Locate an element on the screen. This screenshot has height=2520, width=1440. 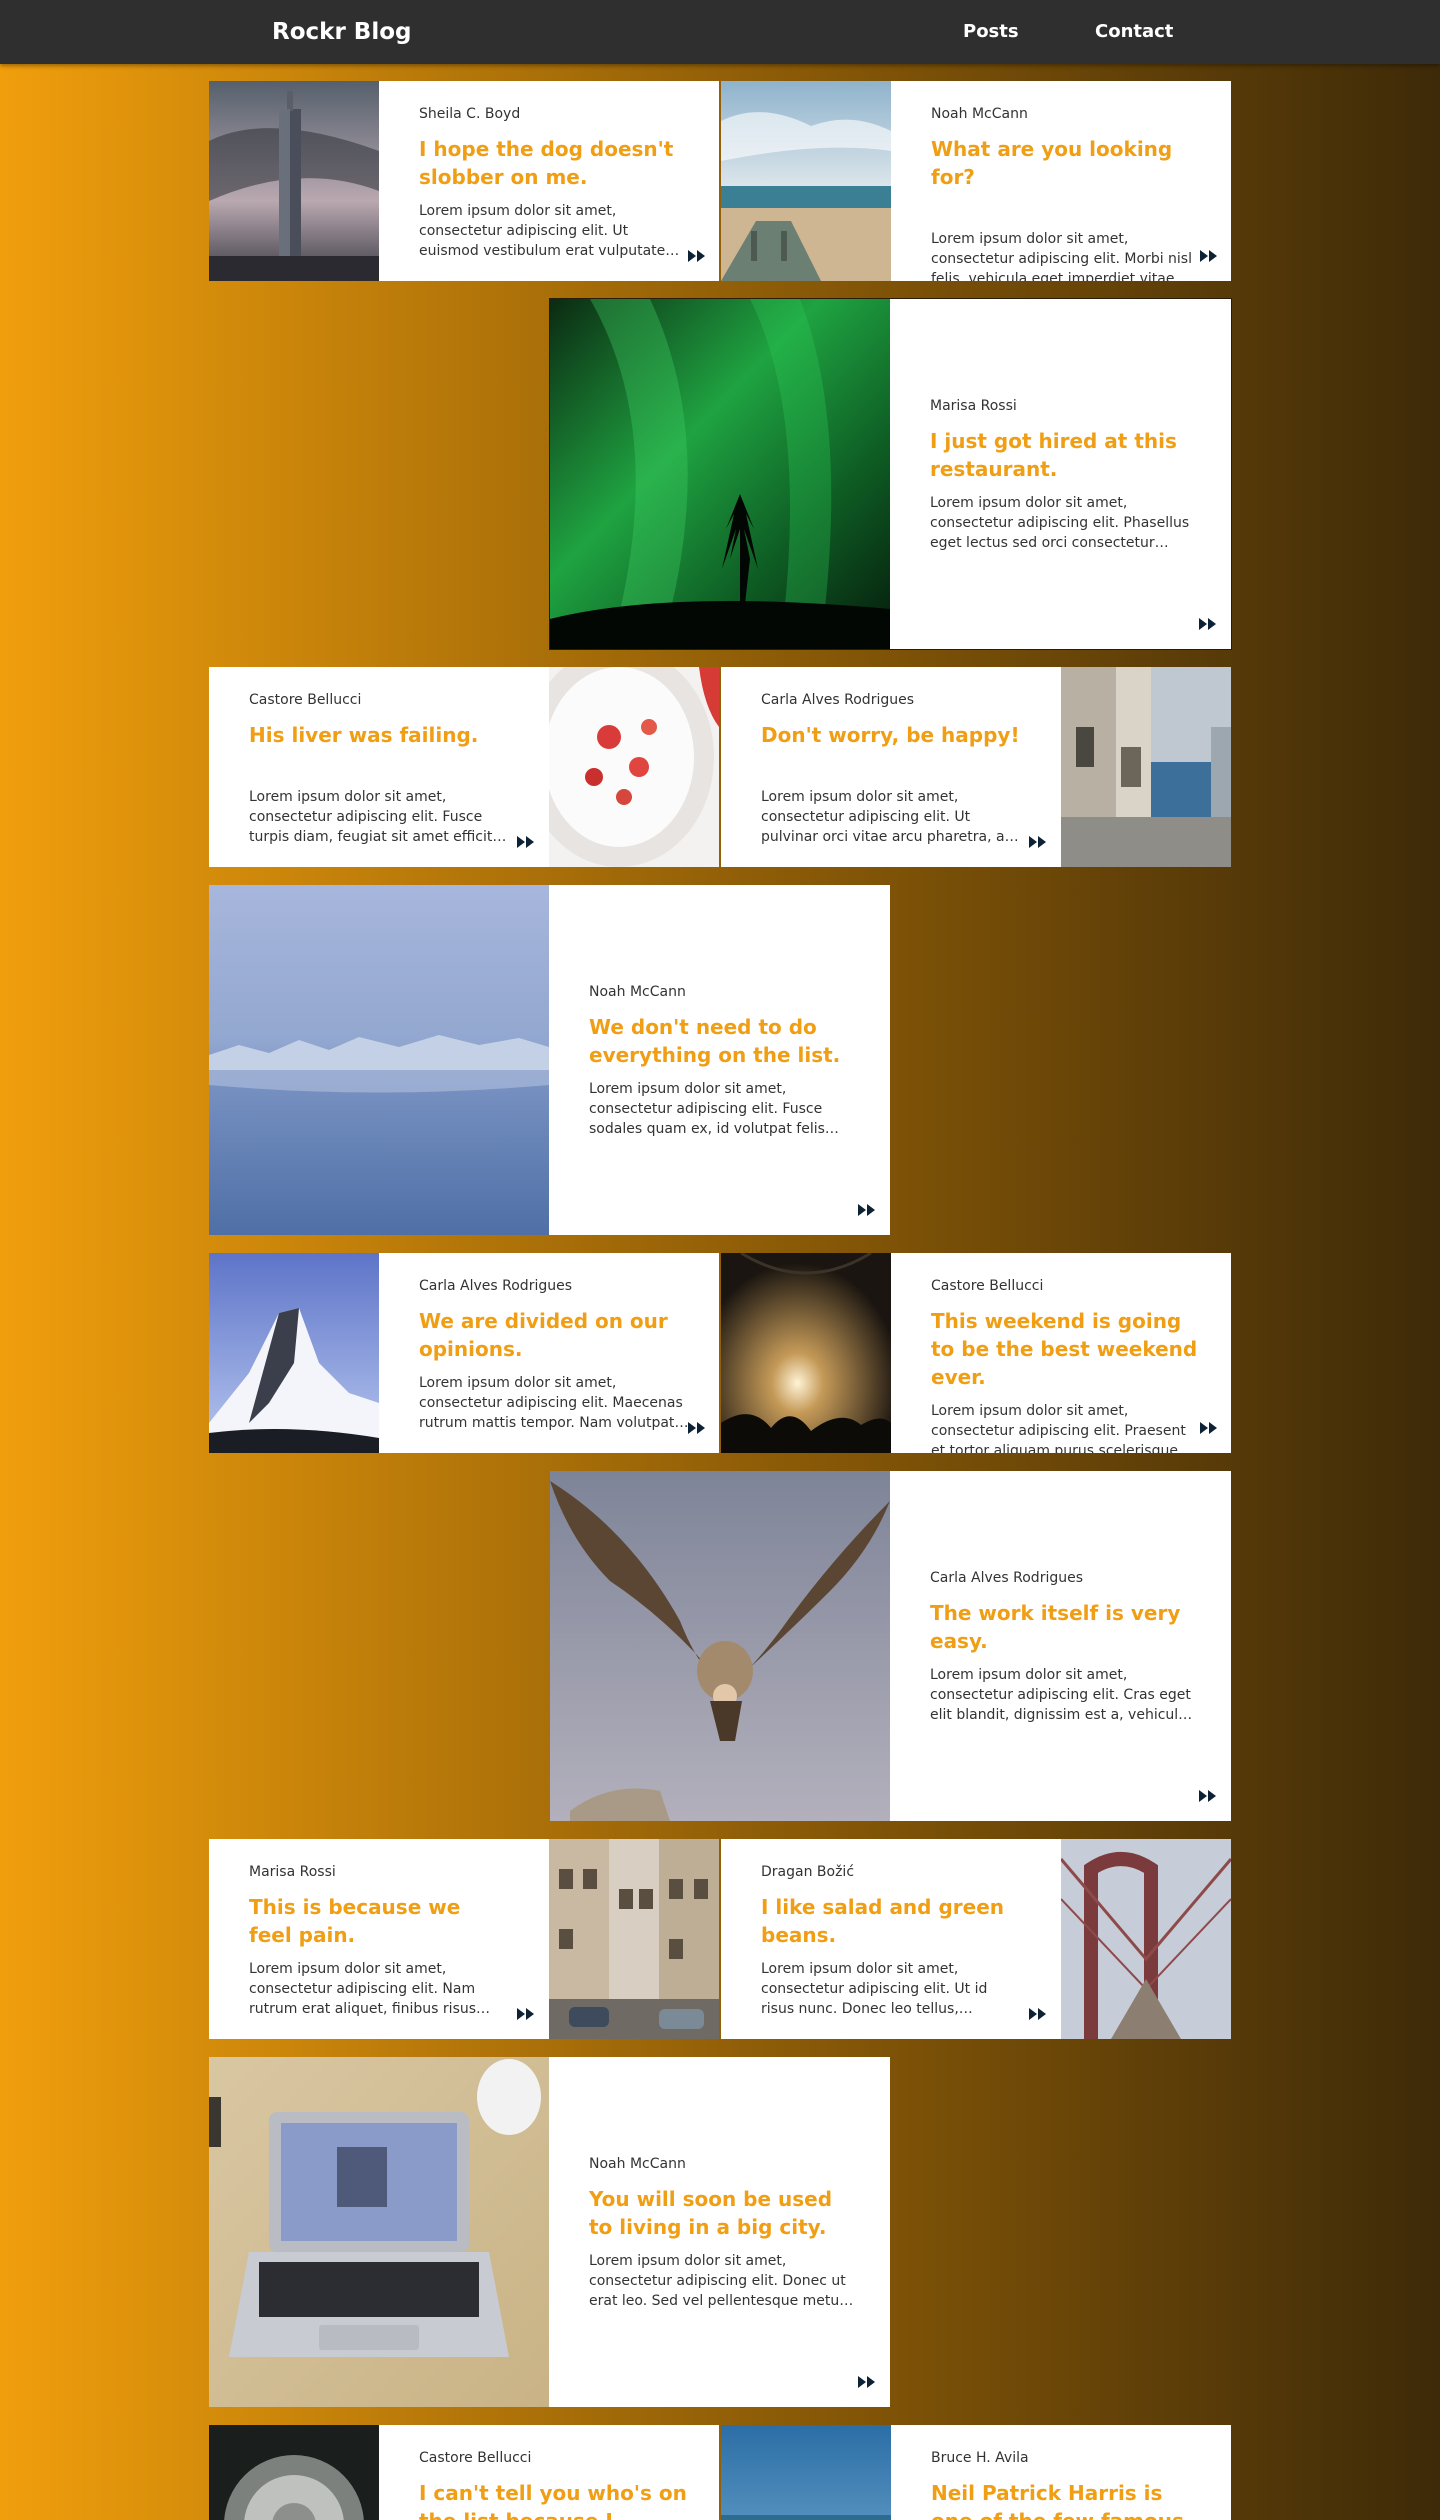
nav-contact-link: Contact is located at coordinates (1134, 32).